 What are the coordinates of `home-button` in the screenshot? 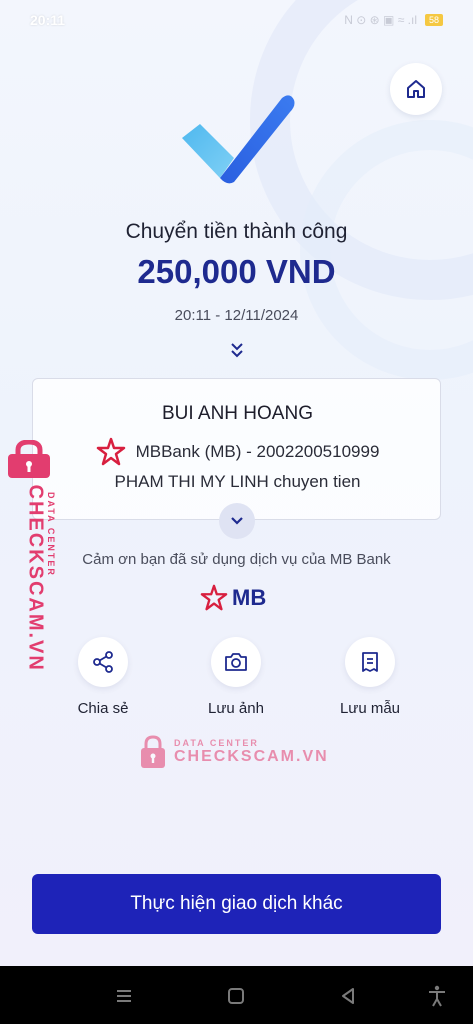 It's located at (416, 89).